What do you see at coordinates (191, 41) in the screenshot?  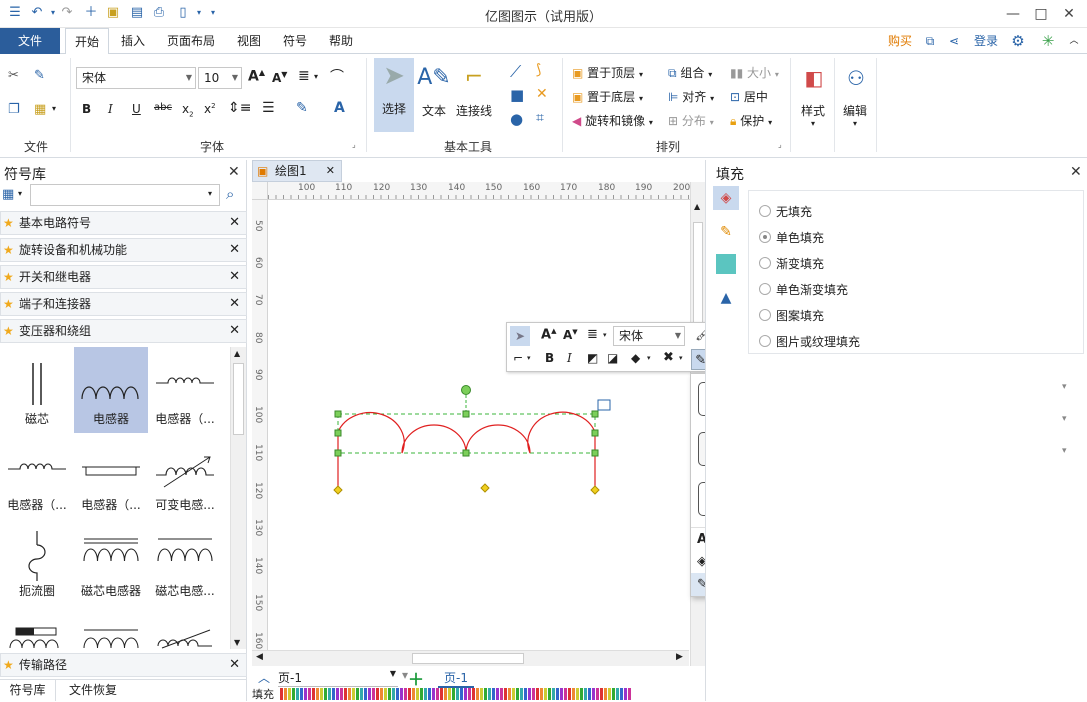 I see `tab-page-layout: 页面布局` at bounding box center [191, 41].